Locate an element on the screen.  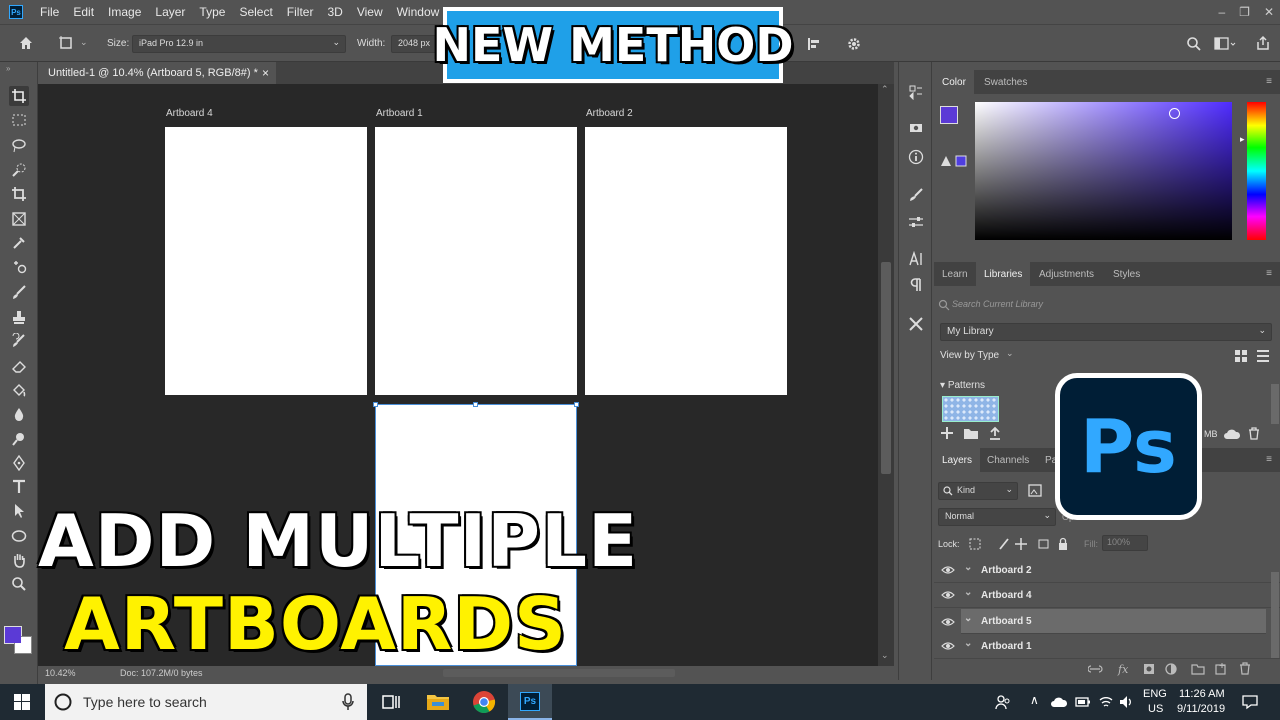
paint-bucket-tool-icon is located at coordinates (19, 390).